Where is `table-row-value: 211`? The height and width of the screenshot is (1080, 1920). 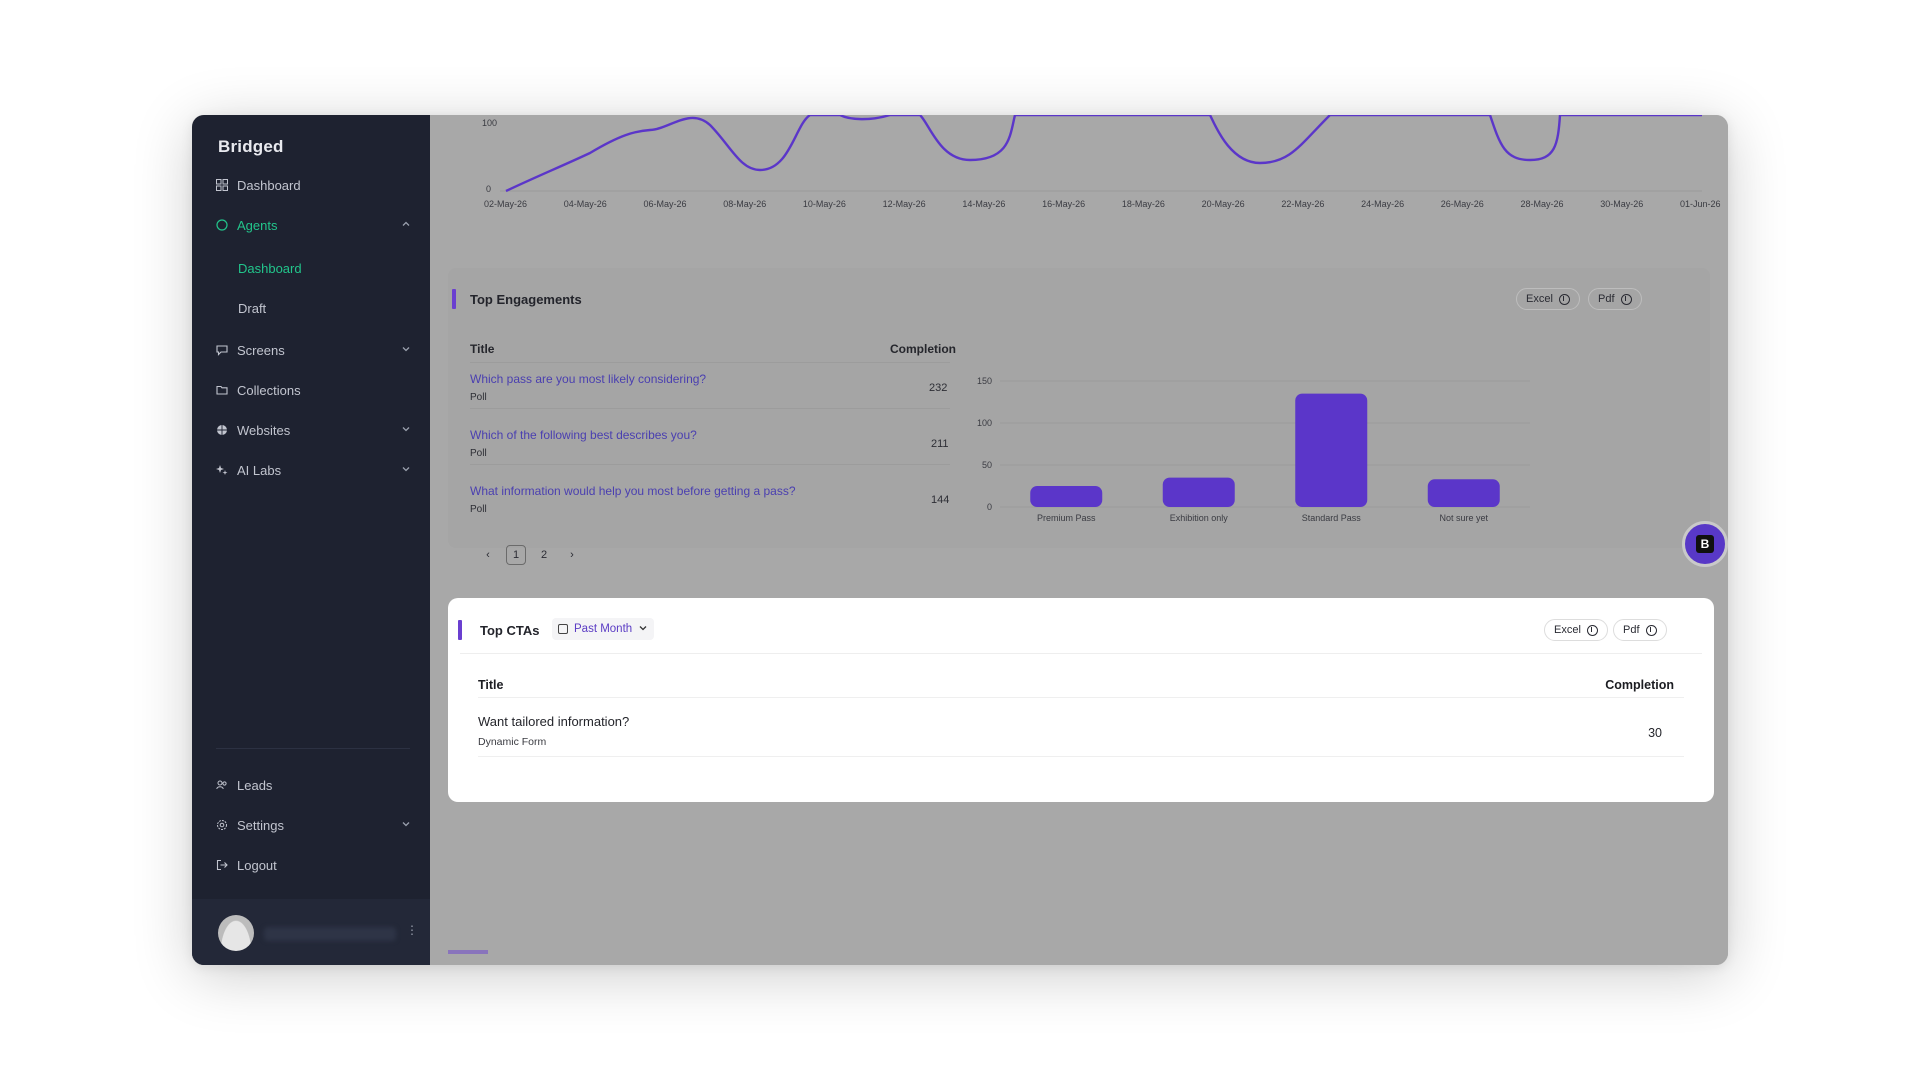 table-row-value: 211 is located at coordinates (940, 444).